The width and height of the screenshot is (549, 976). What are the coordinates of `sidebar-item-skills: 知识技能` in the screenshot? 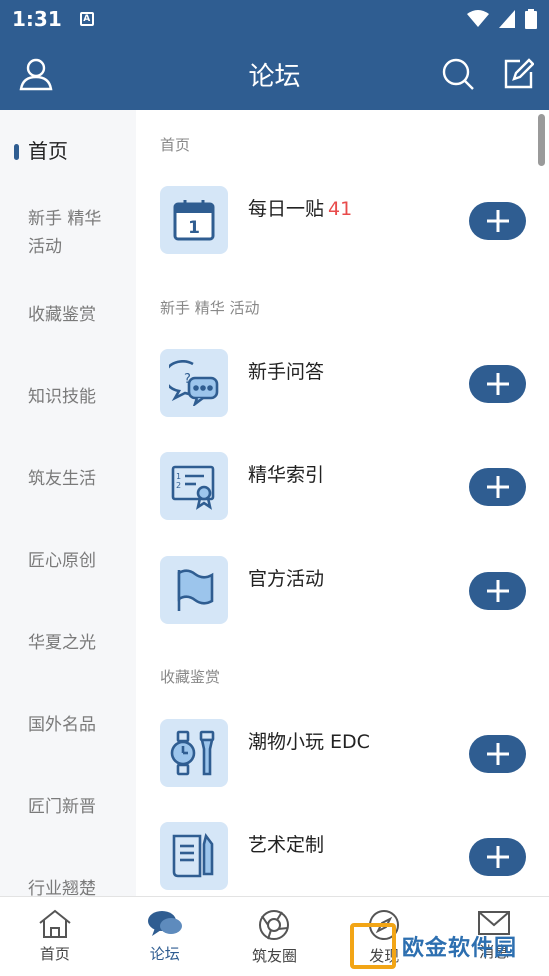 It's located at (68, 397).